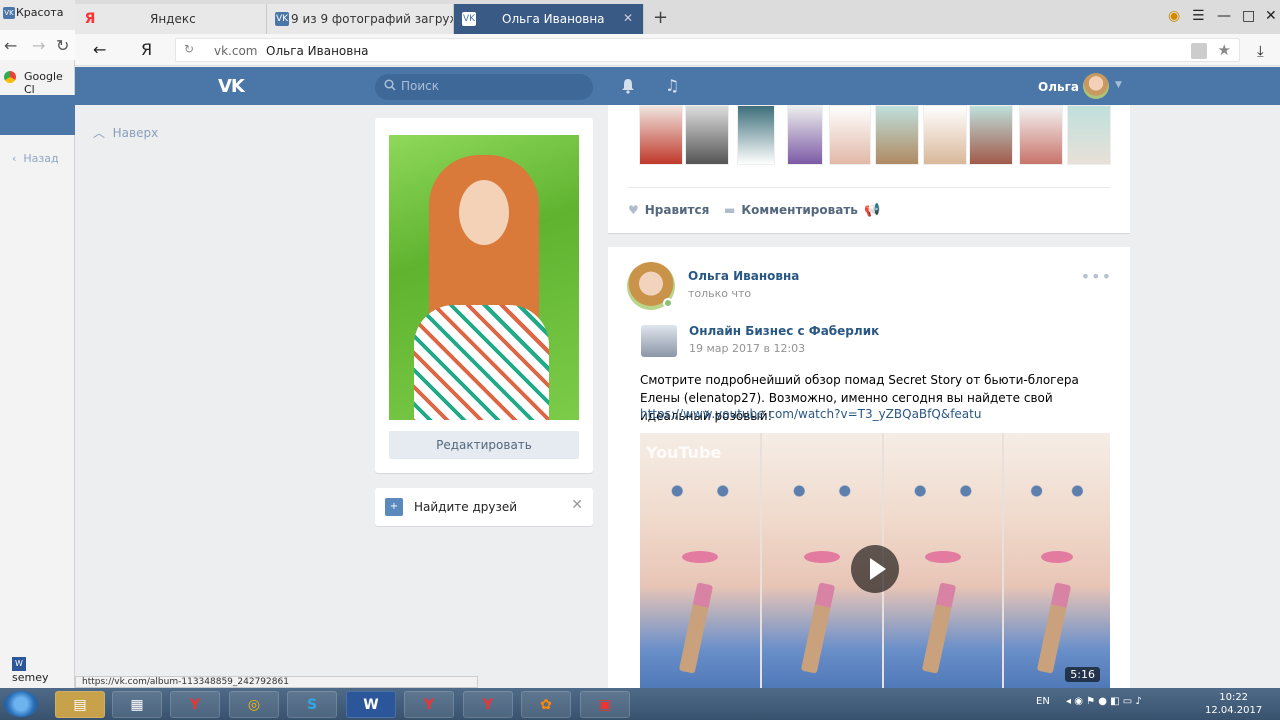  I want to click on chrome-icon: ◎, so click(254, 704).